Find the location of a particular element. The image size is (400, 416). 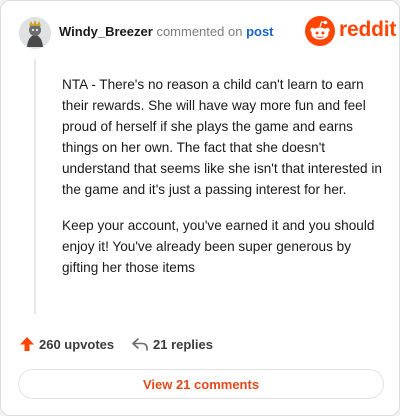

thread-line is located at coordinates (35, 186).